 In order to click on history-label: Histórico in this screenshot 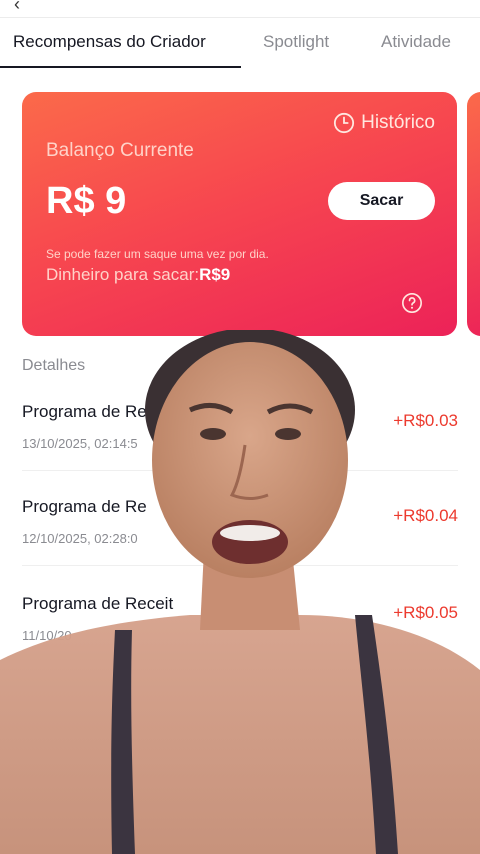, I will do `click(398, 122)`.